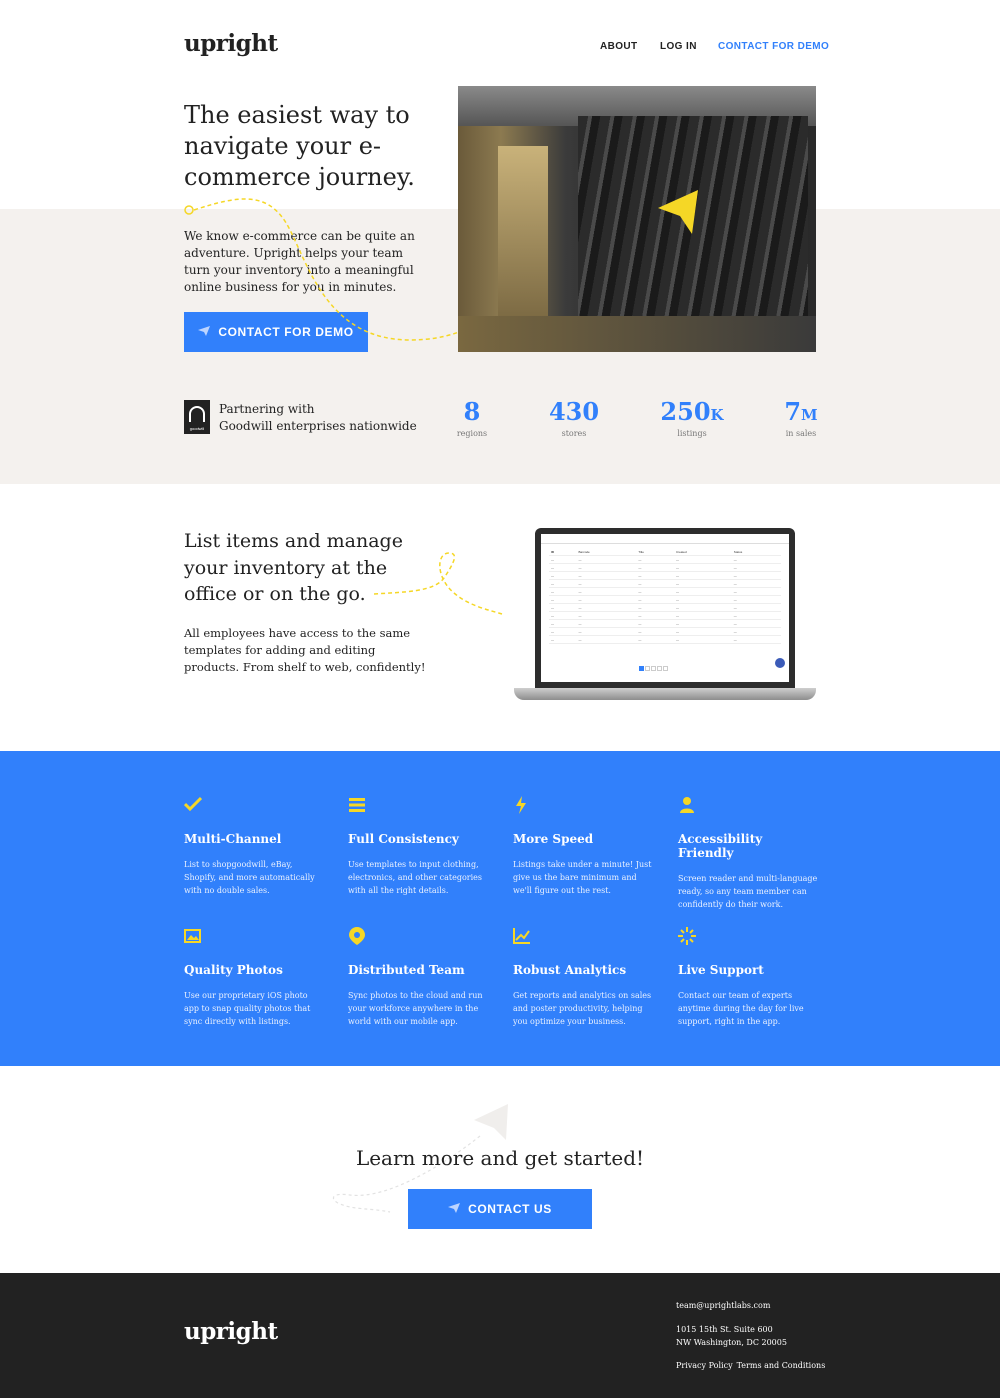  Describe the element at coordinates (704, 1365) in the screenshot. I see `privacy-policy-link: Privacy Policy` at that location.